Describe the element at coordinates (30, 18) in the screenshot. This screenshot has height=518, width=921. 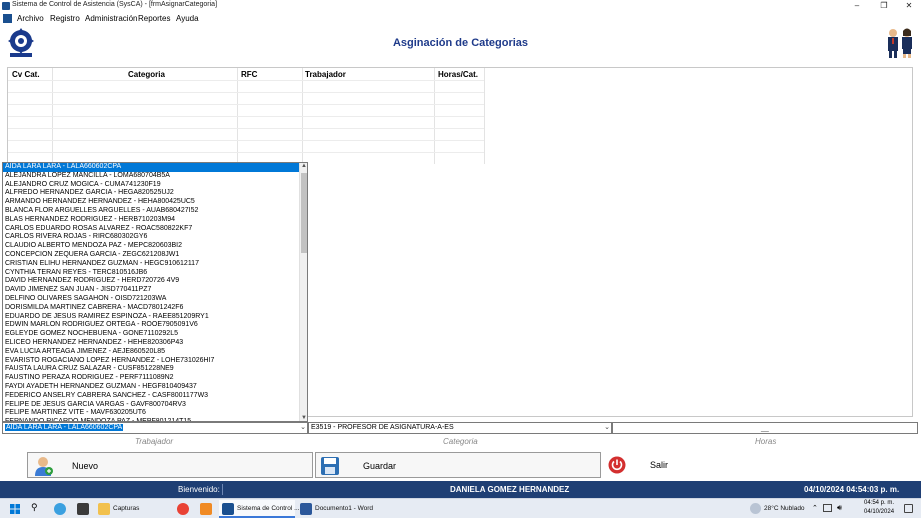
I see `menu-archivo: Archivo` at that location.